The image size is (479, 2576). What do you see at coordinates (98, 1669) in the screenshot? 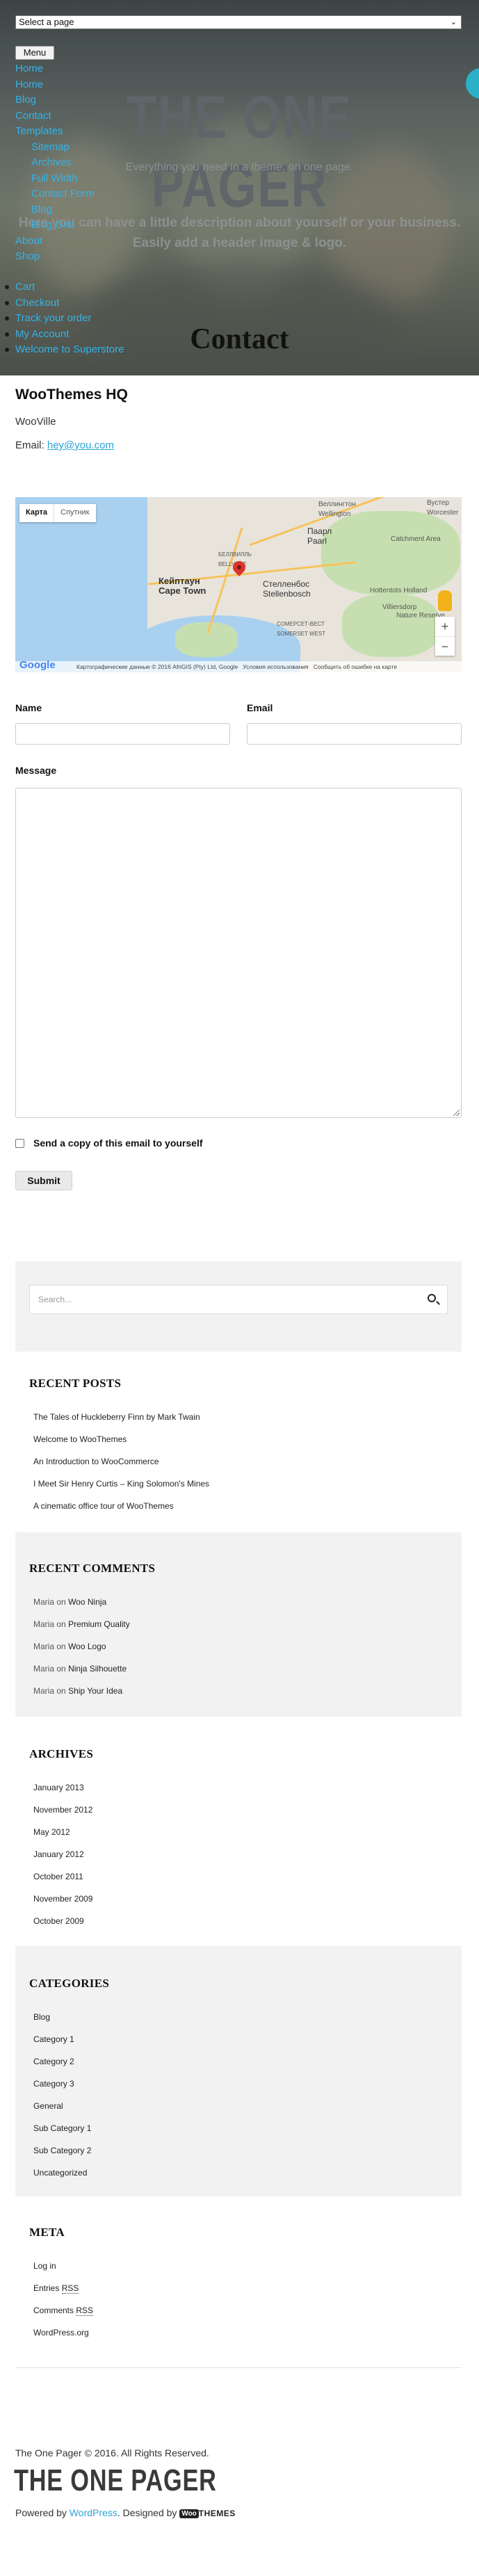
I see `comment-post-link: Ninja Silhouette` at bounding box center [98, 1669].